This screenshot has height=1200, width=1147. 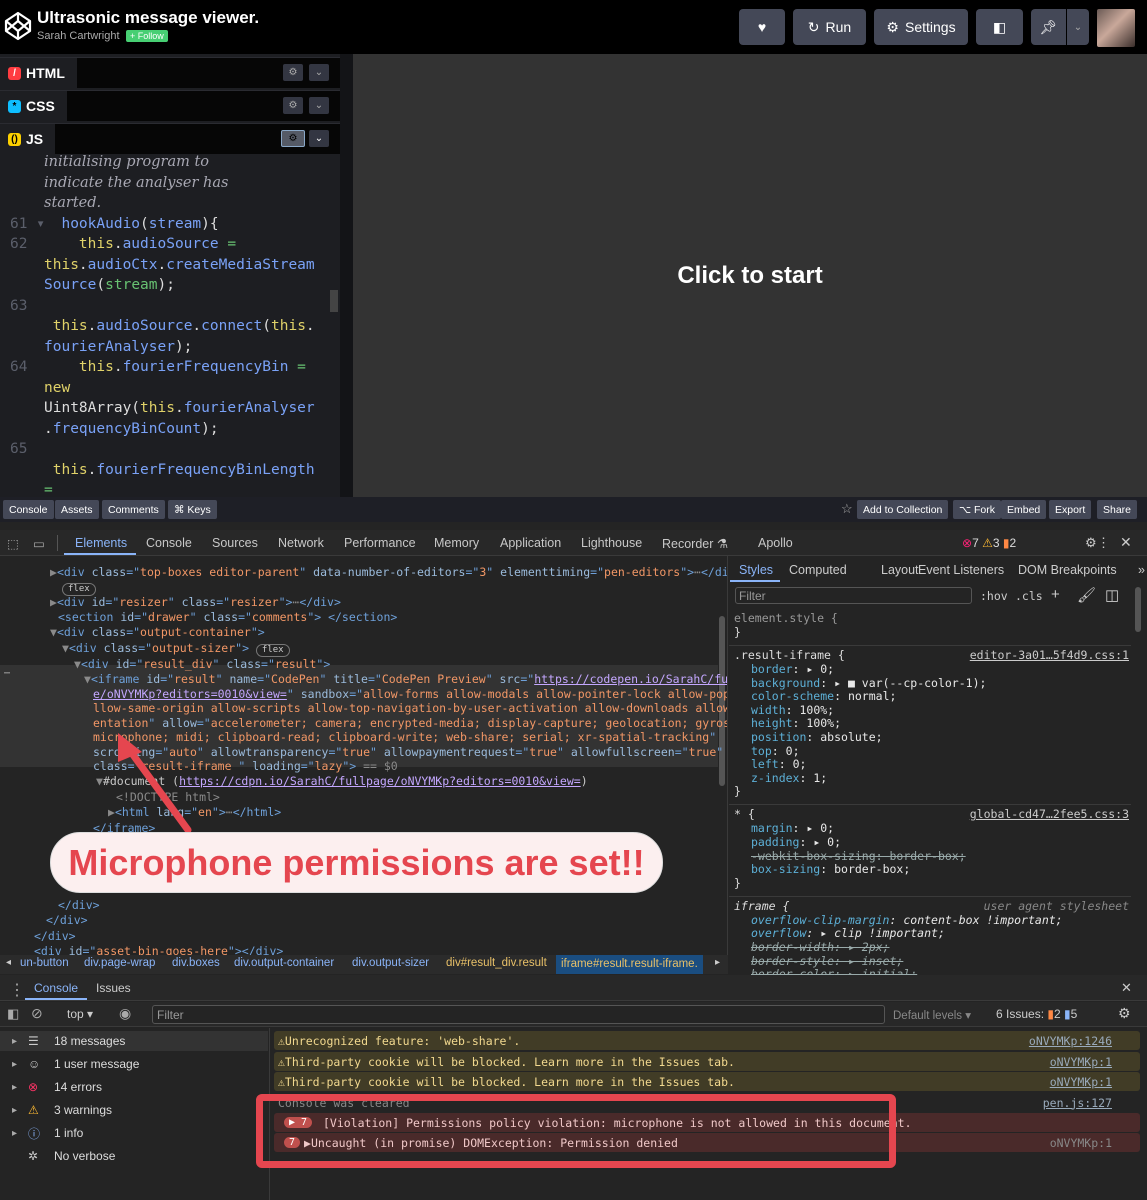 I want to click on tab-apollo: Apollo, so click(x=775, y=543).